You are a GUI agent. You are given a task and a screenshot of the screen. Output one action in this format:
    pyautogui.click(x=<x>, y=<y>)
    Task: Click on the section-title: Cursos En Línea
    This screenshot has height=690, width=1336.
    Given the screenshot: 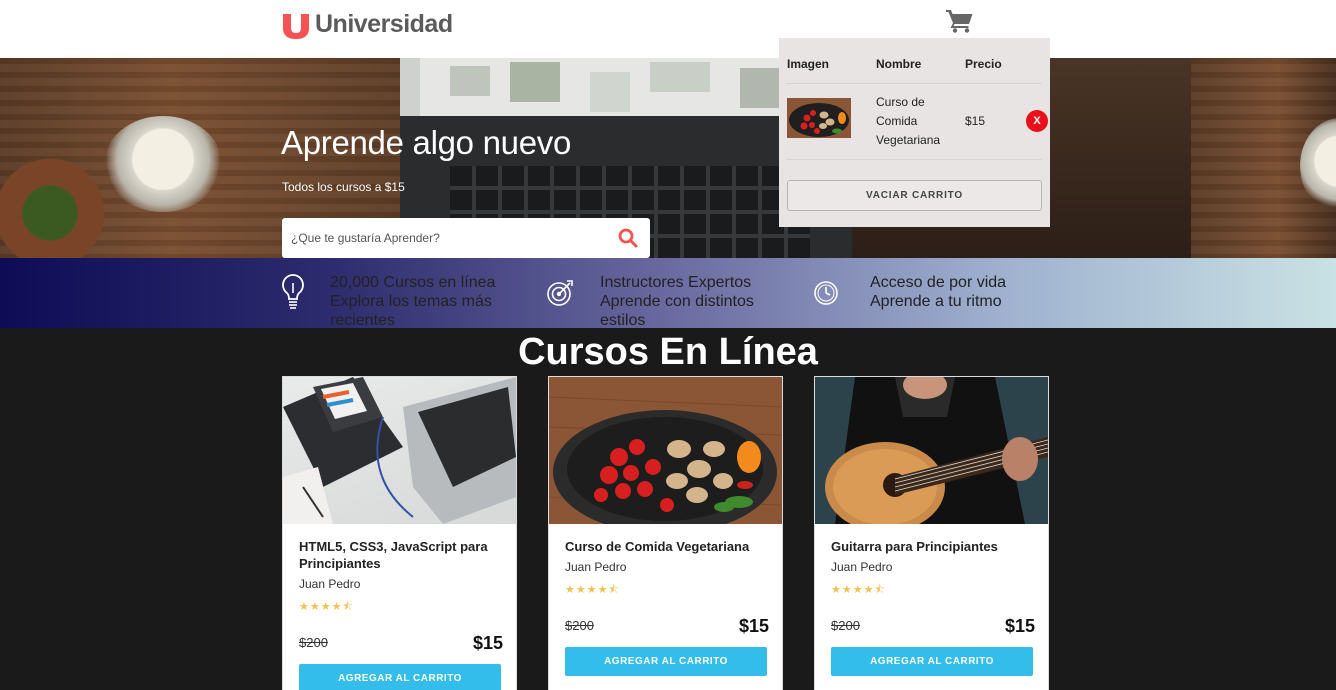 What is the action you would take?
    pyautogui.click(x=668, y=352)
    